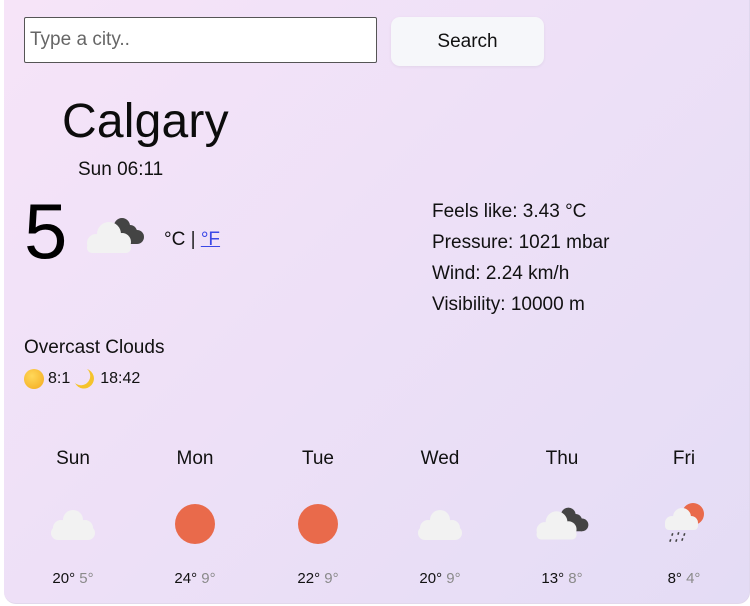 The image size is (750, 606). What do you see at coordinates (121, 169) in the screenshot?
I see `current-datetime: Sun 06:11` at bounding box center [121, 169].